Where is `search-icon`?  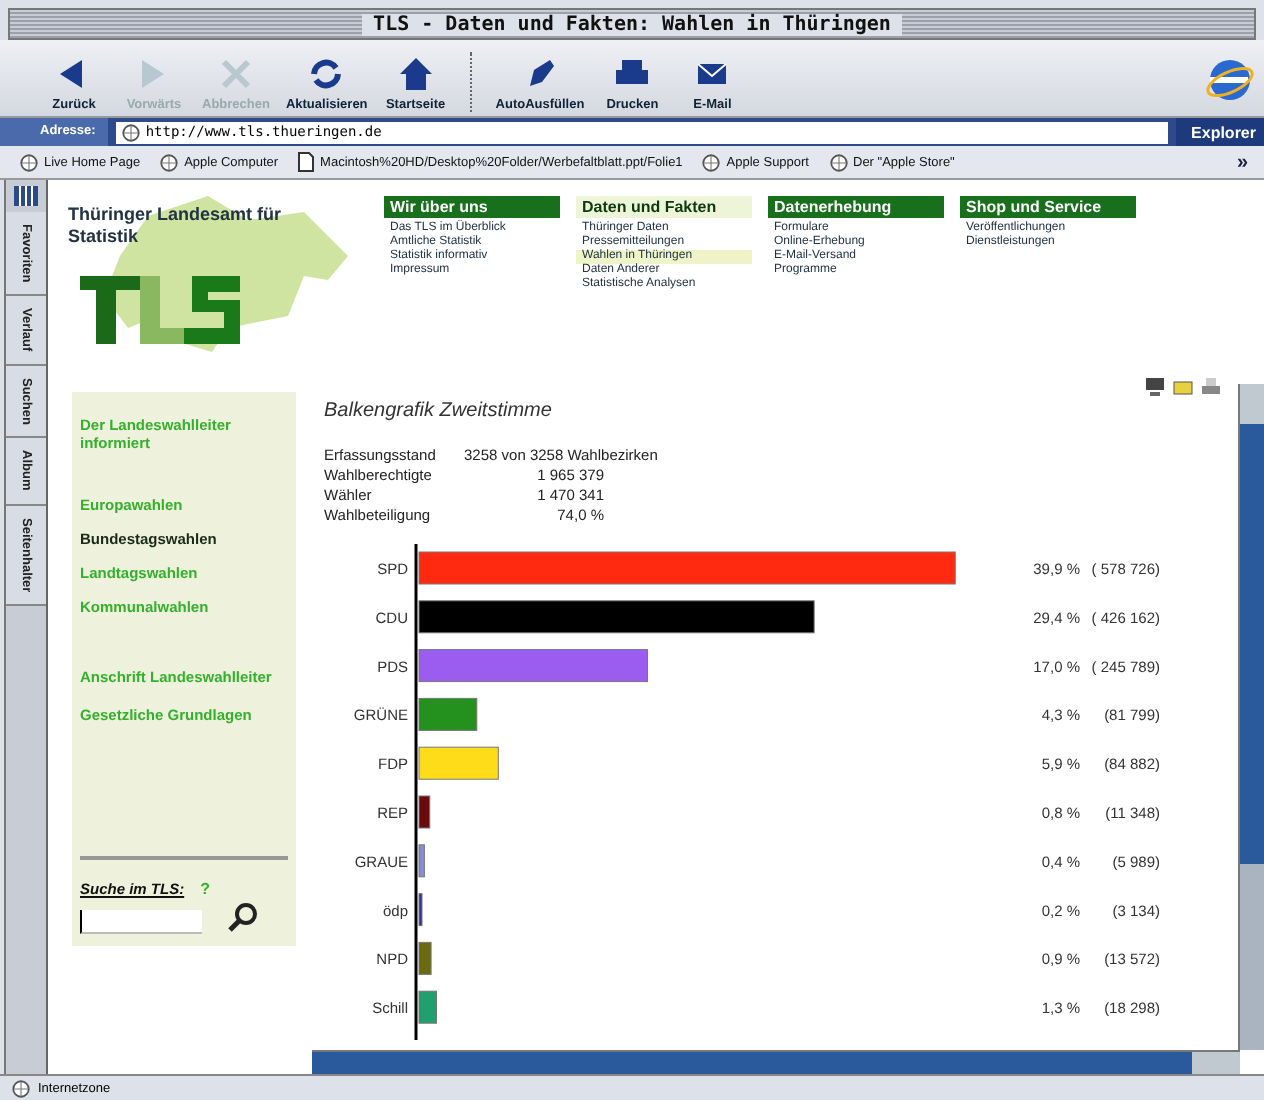
search-icon is located at coordinates (242, 918).